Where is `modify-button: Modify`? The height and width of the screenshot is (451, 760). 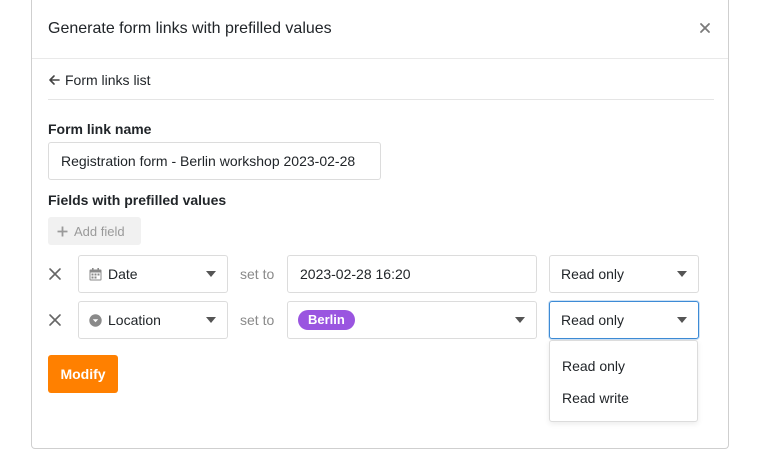 modify-button: Modify is located at coordinates (83, 374).